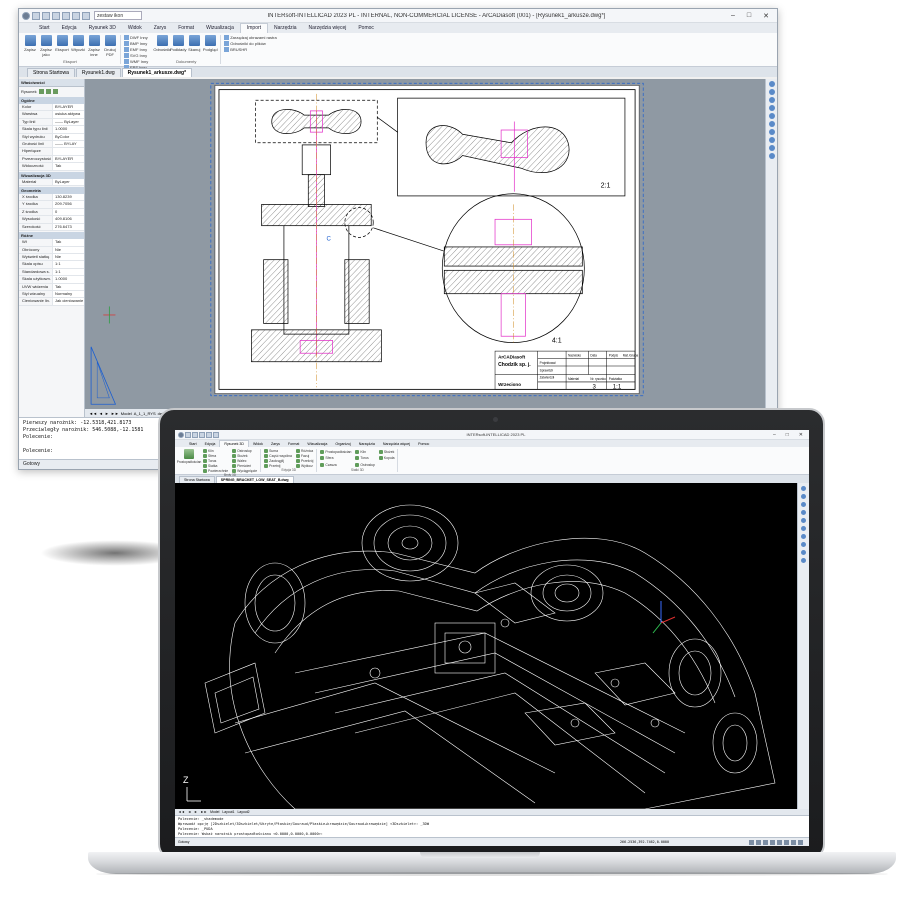  I want to click on property-row: Cieniowanie lin. Jak cieniowanie, so click(51, 302).